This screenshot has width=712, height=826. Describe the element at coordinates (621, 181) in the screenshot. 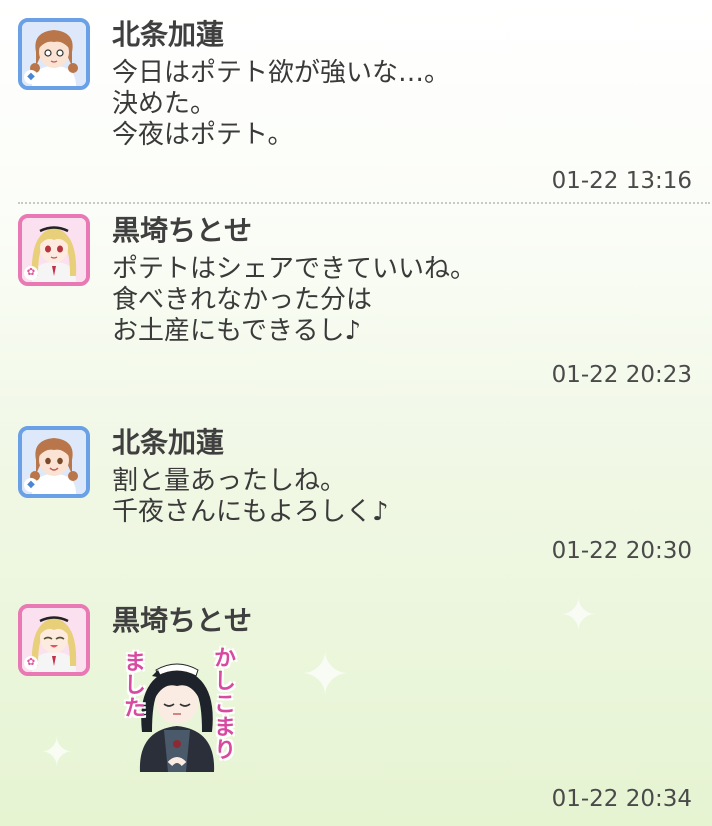

I see `message-timestamp: 01-22 13:16` at that location.